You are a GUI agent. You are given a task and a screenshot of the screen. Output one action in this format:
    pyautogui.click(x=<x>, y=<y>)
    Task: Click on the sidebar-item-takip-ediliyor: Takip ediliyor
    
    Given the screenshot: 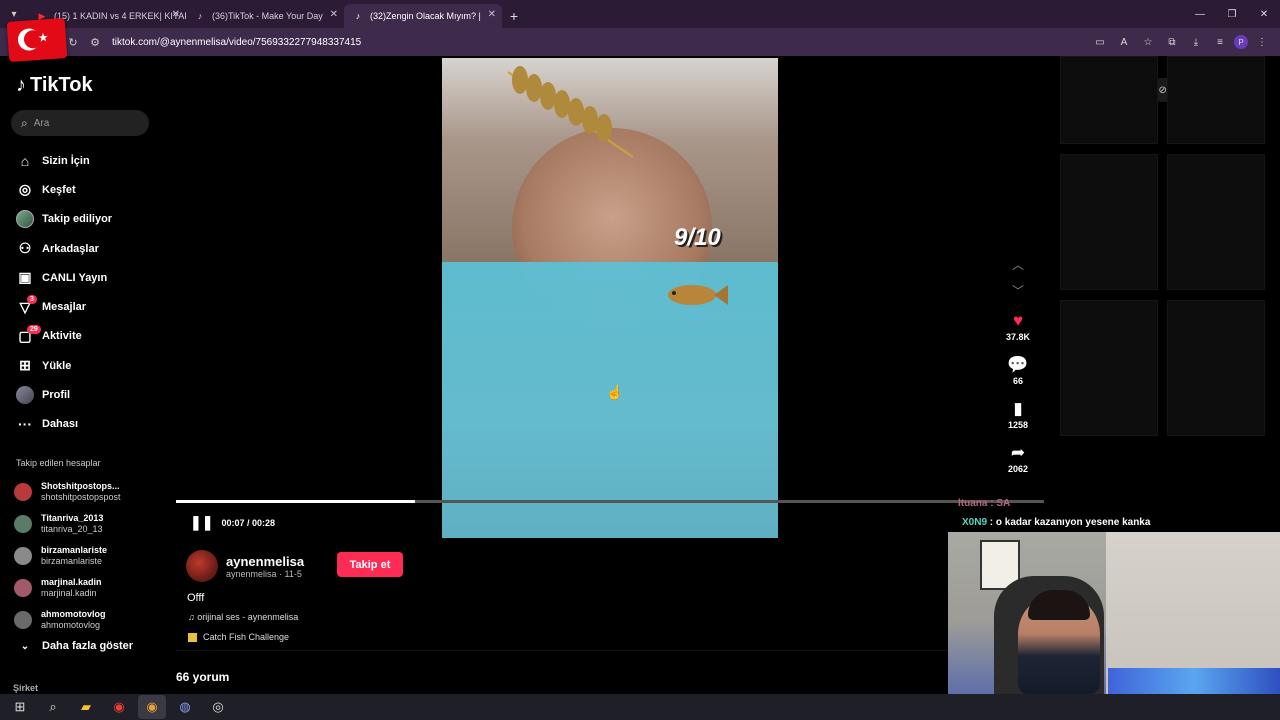 What is the action you would take?
    pyautogui.click(x=91, y=219)
    